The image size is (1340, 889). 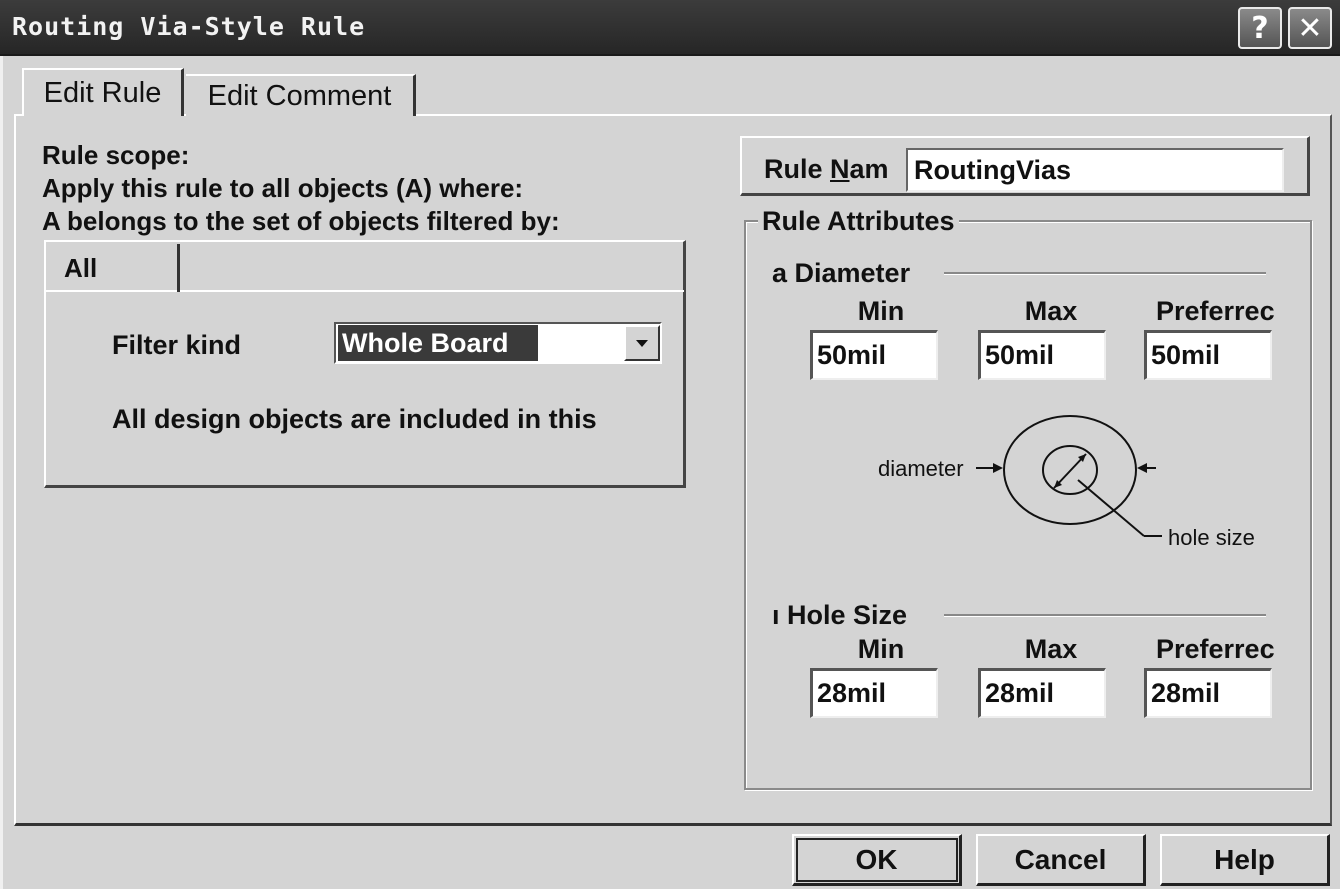 What do you see at coordinates (1105, 273) in the screenshot?
I see `diameter-divider` at bounding box center [1105, 273].